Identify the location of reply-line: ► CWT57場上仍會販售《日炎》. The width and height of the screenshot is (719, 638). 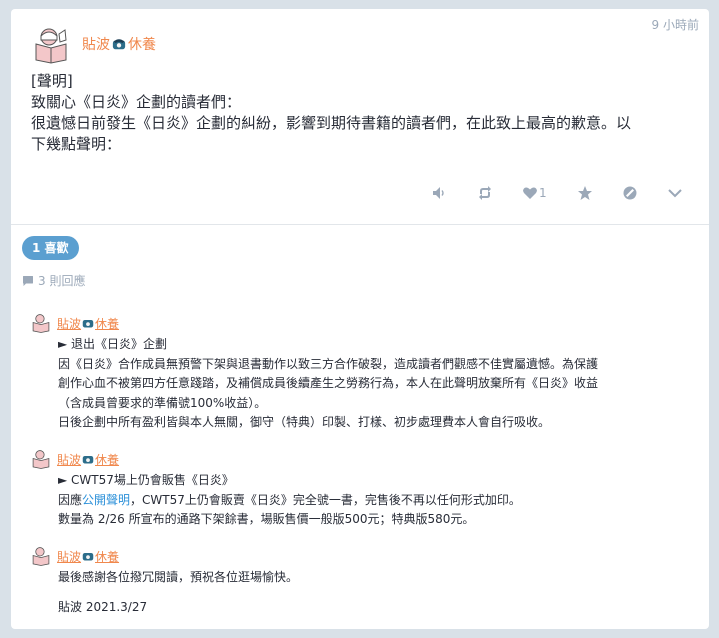
(146, 480).